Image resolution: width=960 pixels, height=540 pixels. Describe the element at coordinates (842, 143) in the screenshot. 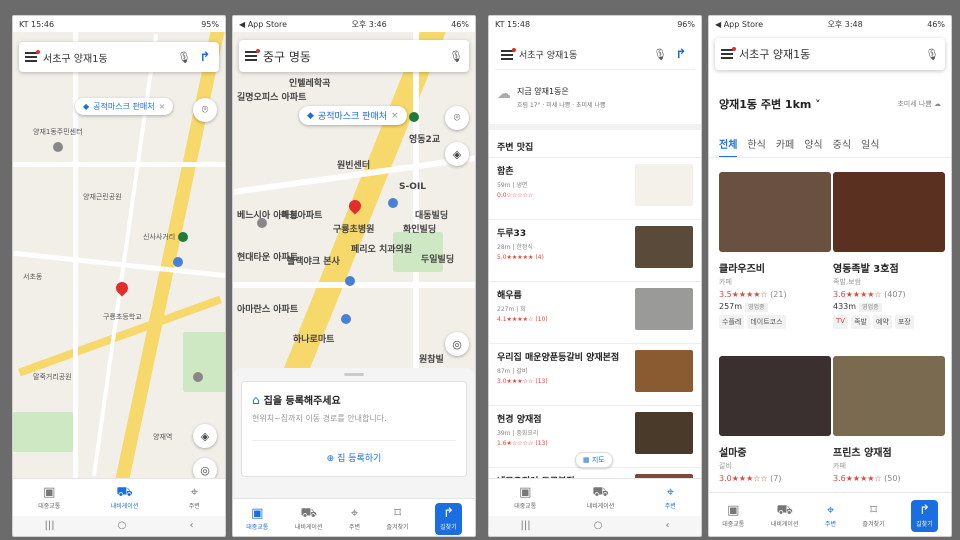

I see `category-tab: 중식` at that location.